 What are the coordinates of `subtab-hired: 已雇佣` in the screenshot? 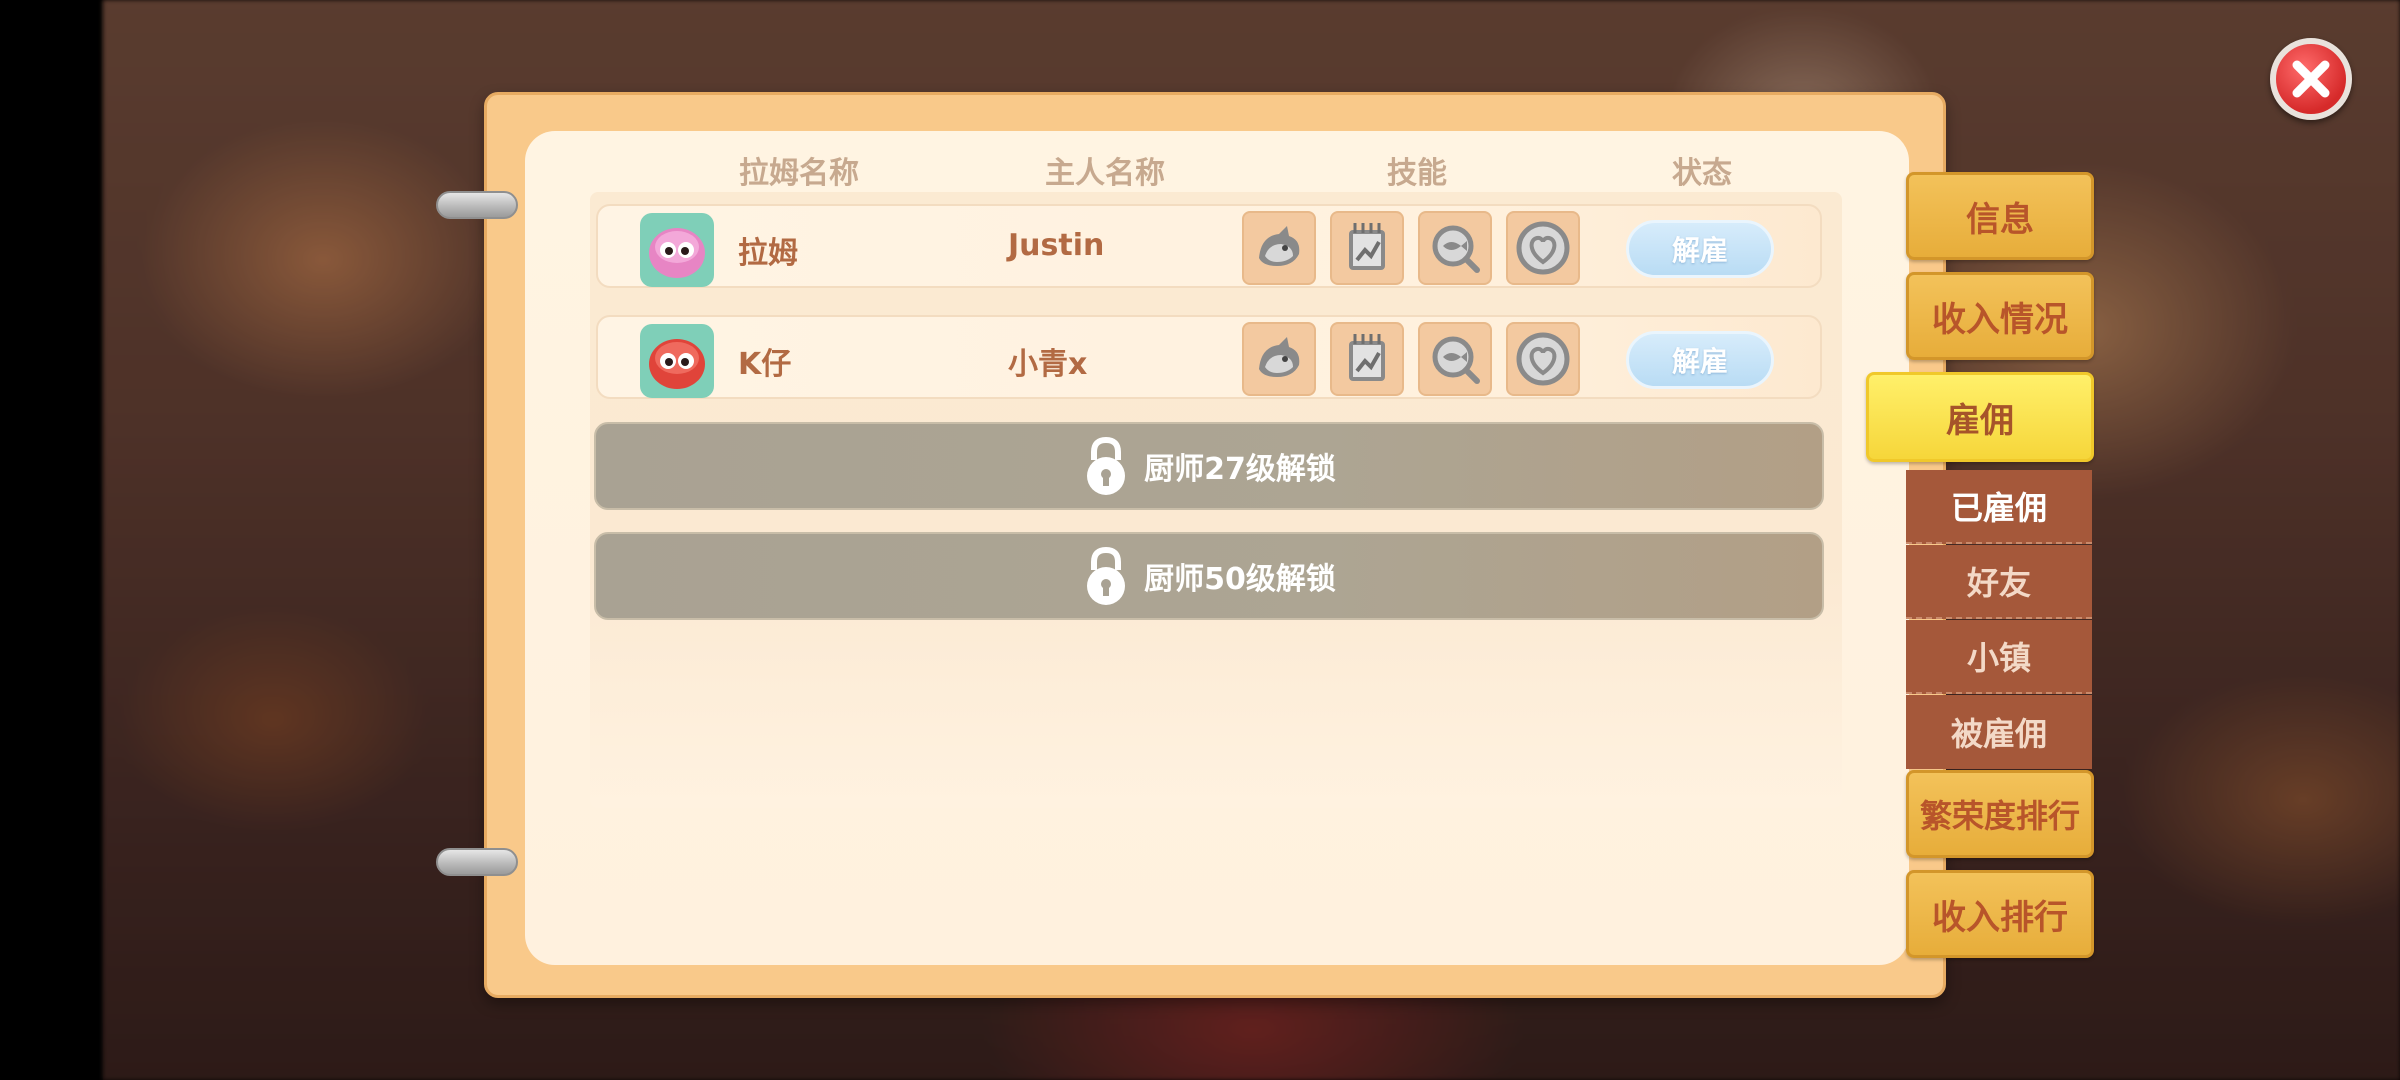 It's located at (1999, 507).